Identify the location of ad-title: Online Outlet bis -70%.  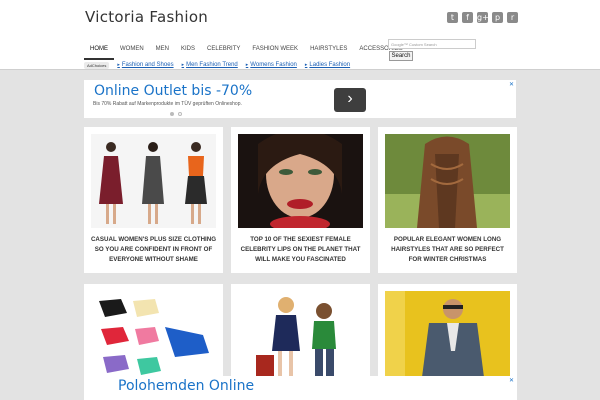
(173, 91).